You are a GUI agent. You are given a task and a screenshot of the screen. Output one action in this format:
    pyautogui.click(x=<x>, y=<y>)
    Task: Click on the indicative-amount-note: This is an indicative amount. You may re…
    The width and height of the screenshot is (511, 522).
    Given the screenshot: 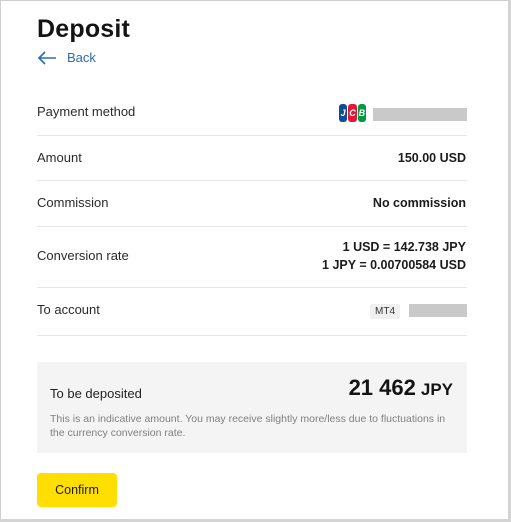 What is the action you would take?
    pyautogui.click(x=248, y=426)
    